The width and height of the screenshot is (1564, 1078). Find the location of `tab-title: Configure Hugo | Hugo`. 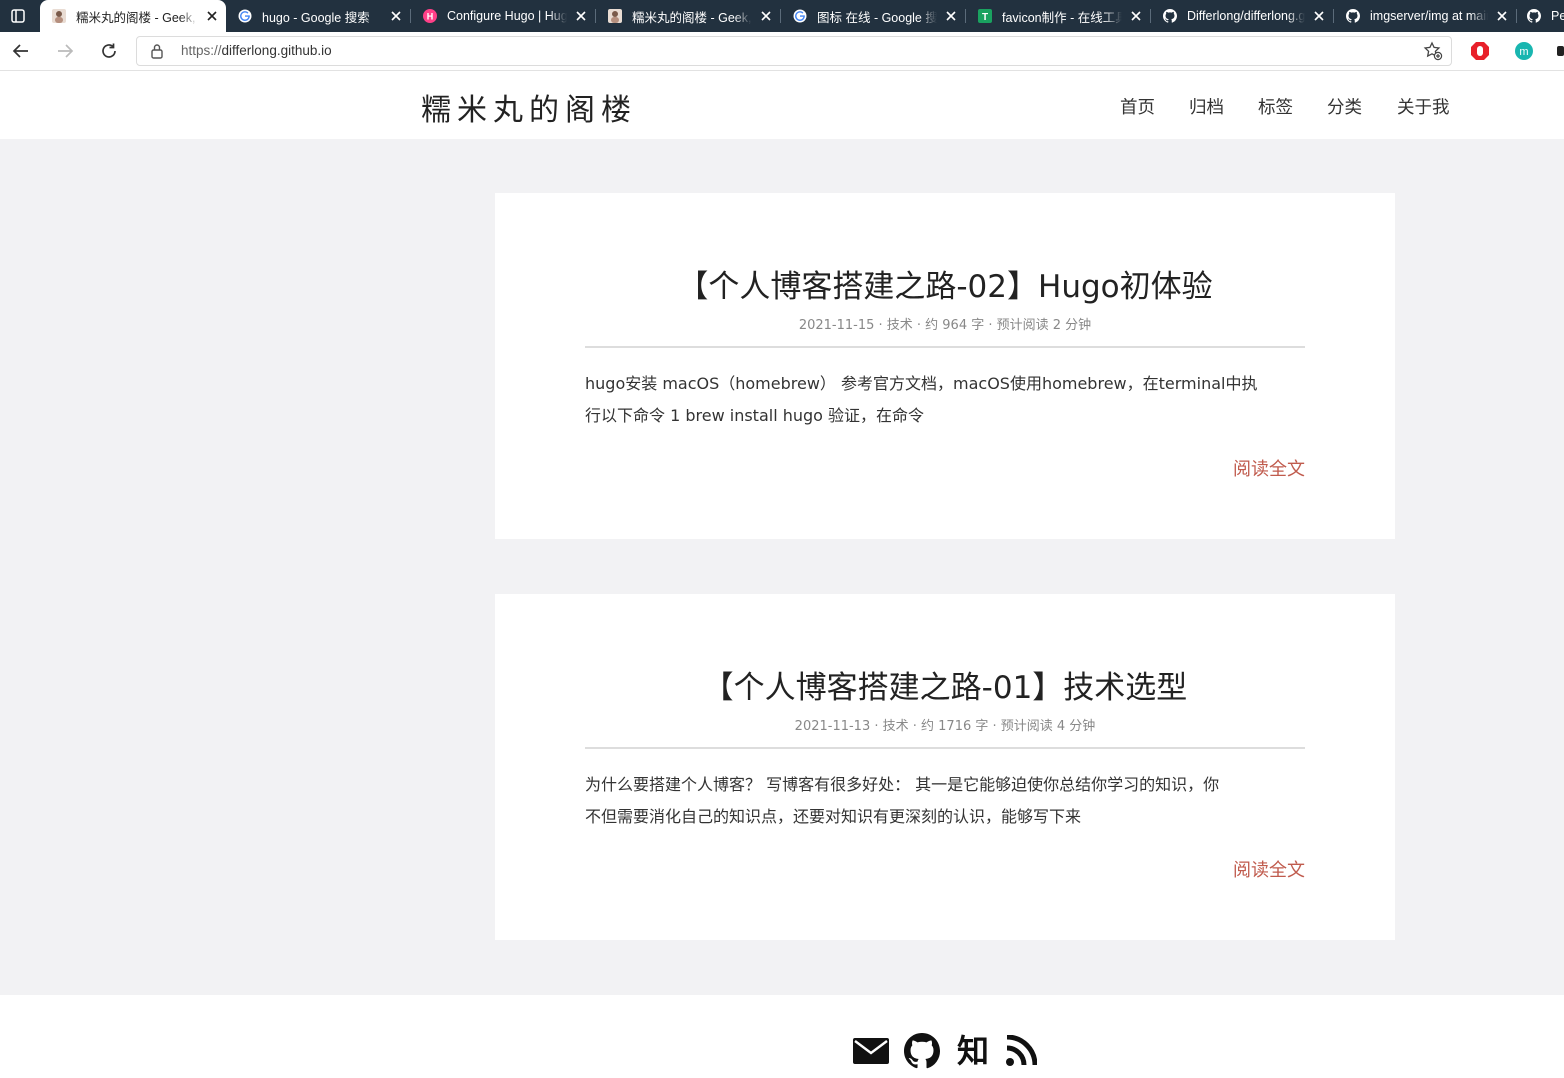

tab-title: Configure Hugo | Hugo is located at coordinates (507, 16).